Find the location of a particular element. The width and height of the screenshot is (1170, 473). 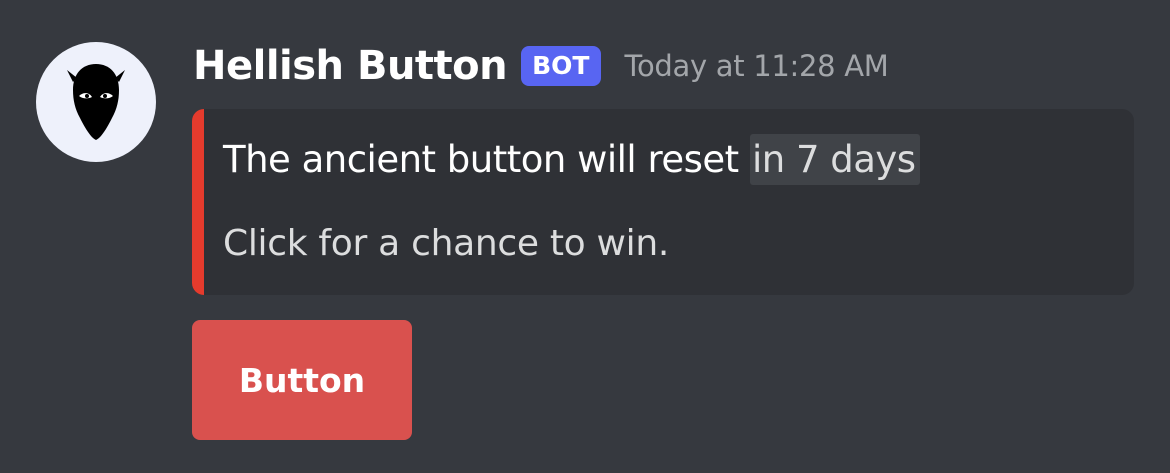

relative-timestamp: in 7 days is located at coordinates (834, 159).